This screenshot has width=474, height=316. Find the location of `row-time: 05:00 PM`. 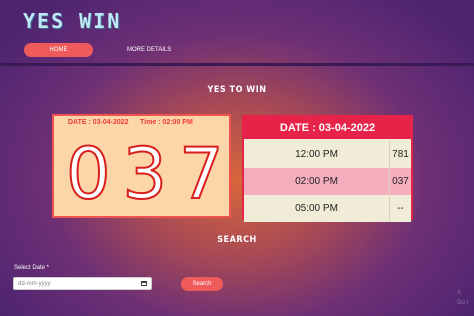

row-time: 05:00 PM is located at coordinates (317, 208).